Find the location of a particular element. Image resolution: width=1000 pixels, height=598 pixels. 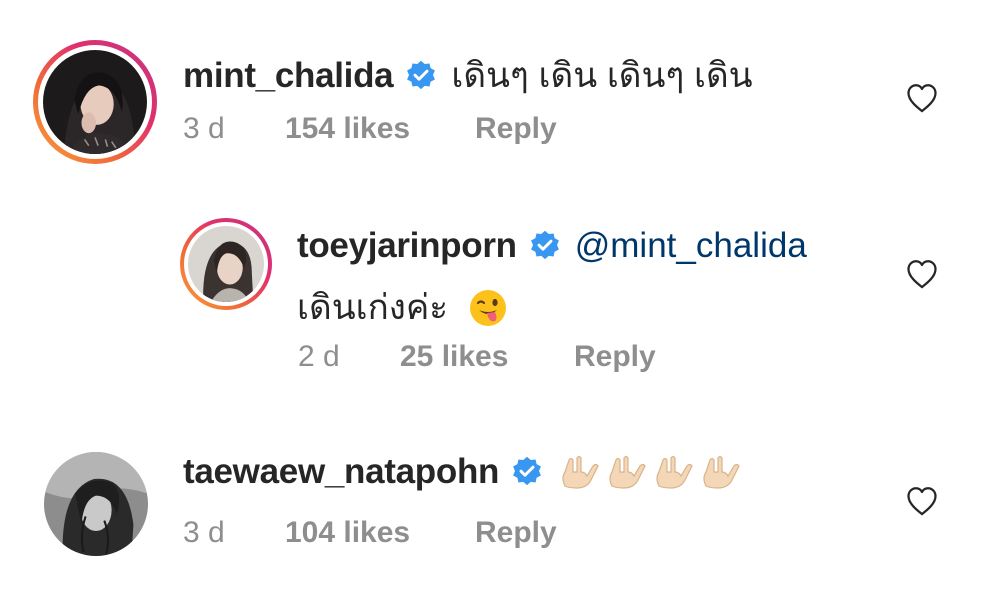

comment-text: เดินๆ เดิน เดินๆ เดิน is located at coordinates (602, 75).